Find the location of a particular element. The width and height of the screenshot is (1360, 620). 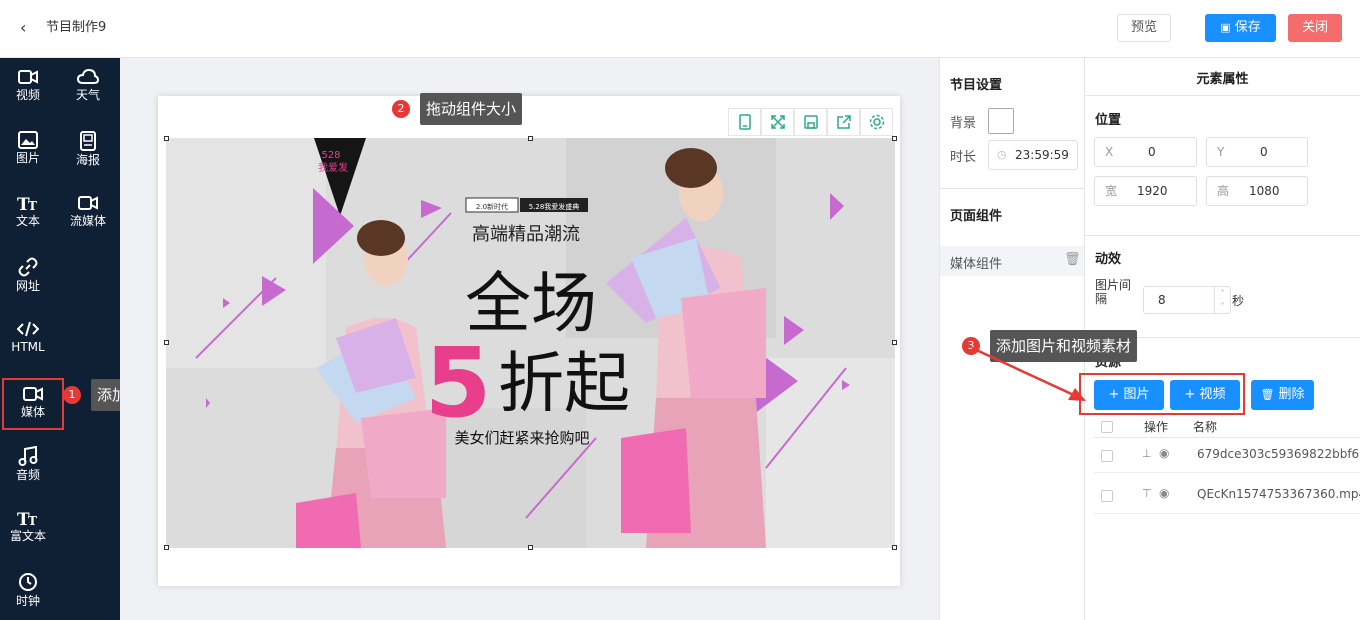

delete-button: 🗑 删除 is located at coordinates (1282, 395).